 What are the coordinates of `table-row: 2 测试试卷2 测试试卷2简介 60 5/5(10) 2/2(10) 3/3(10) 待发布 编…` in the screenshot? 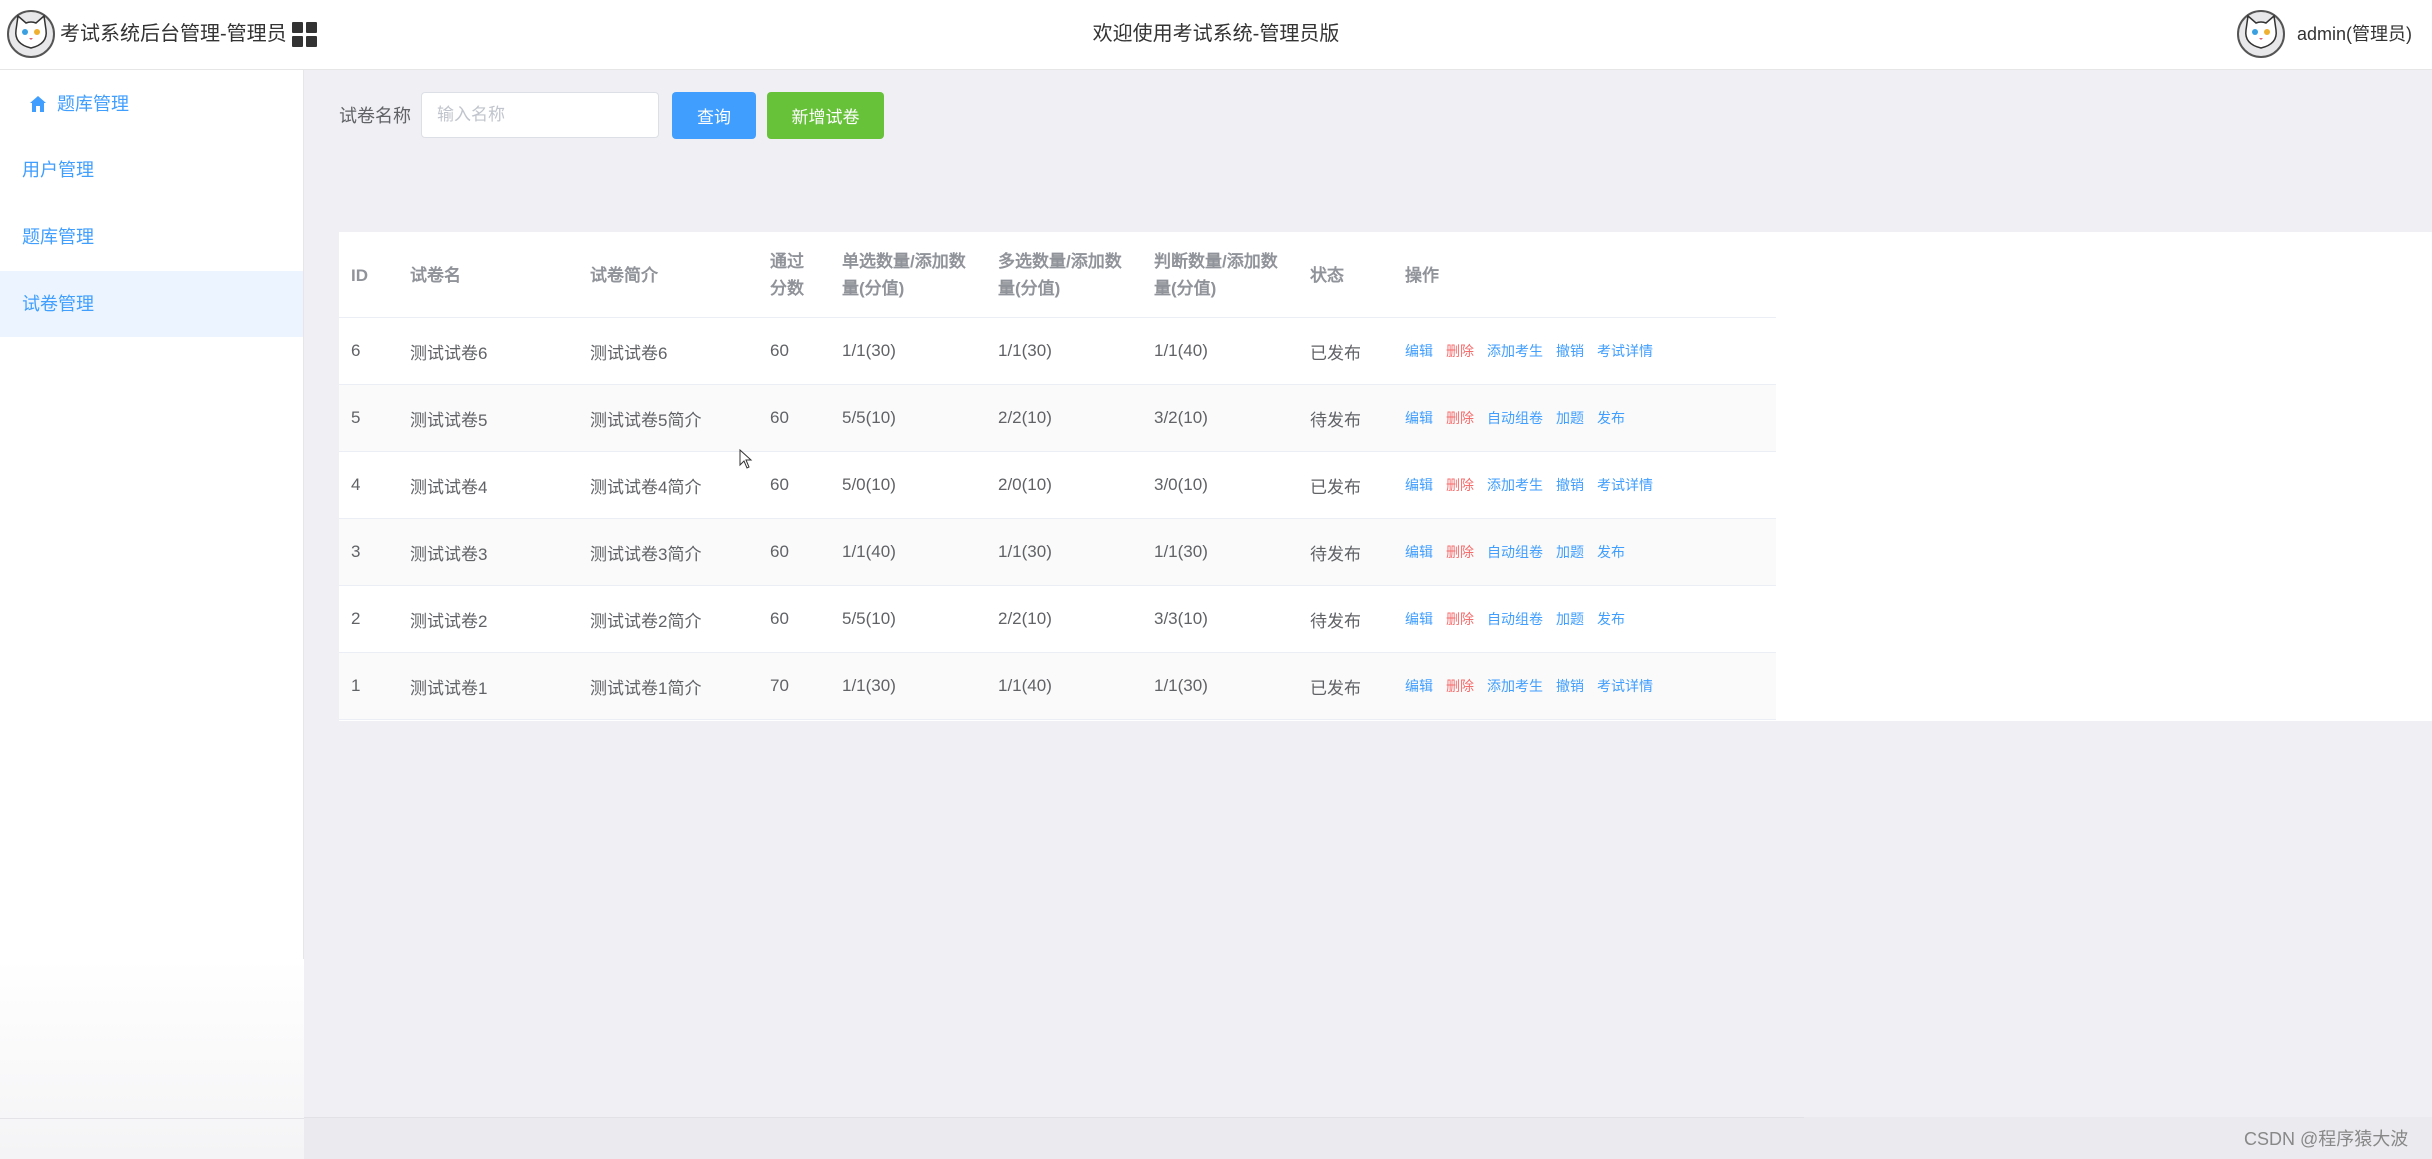 It's located at (1057, 619).